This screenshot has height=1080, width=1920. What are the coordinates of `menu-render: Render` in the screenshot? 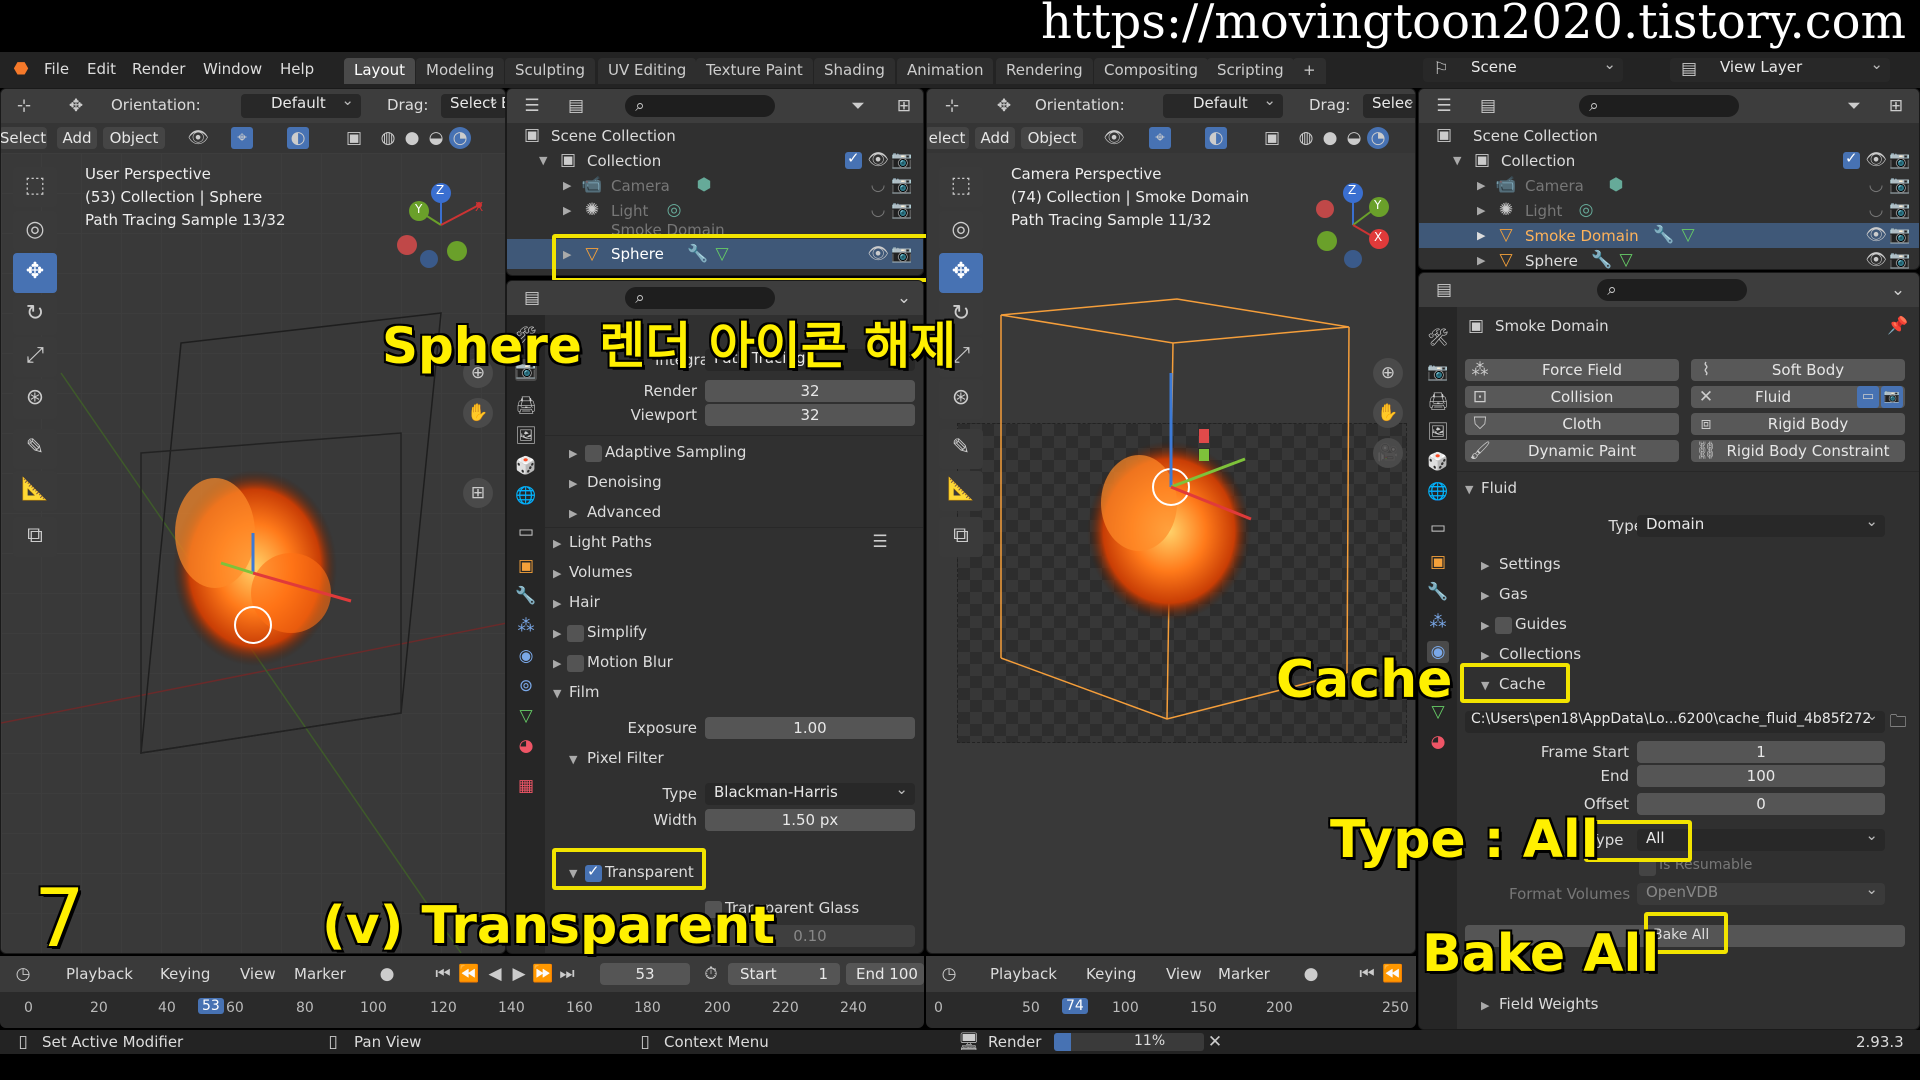 It's located at (158, 69).